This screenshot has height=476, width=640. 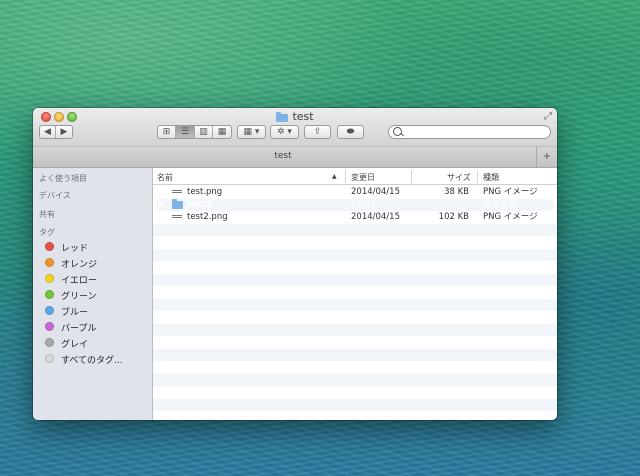 What do you see at coordinates (79, 281) in the screenshot?
I see `sidebar-item-label: イエロー` at bounding box center [79, 281].